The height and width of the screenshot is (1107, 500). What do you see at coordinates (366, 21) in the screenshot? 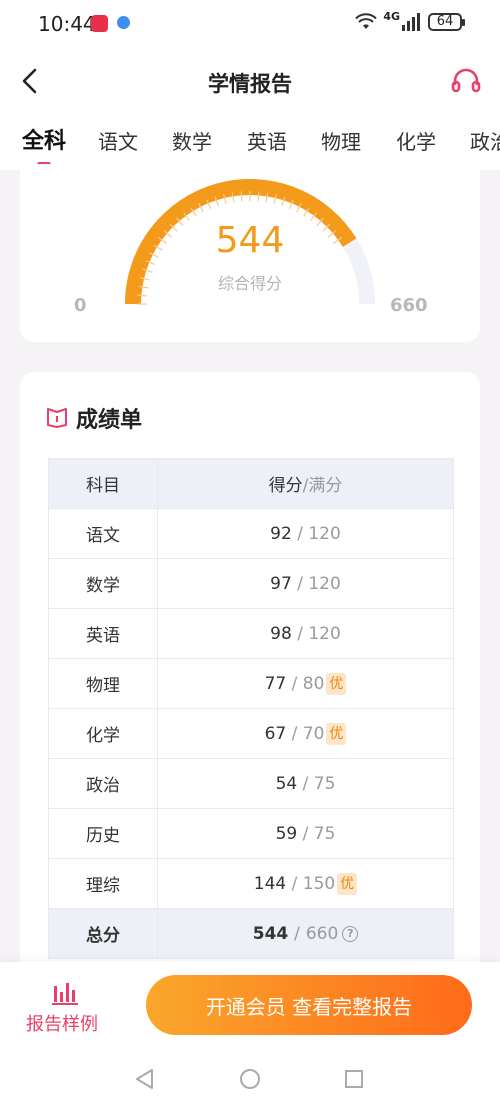
I see `wifi-icon` at bounding box center [366, 21].